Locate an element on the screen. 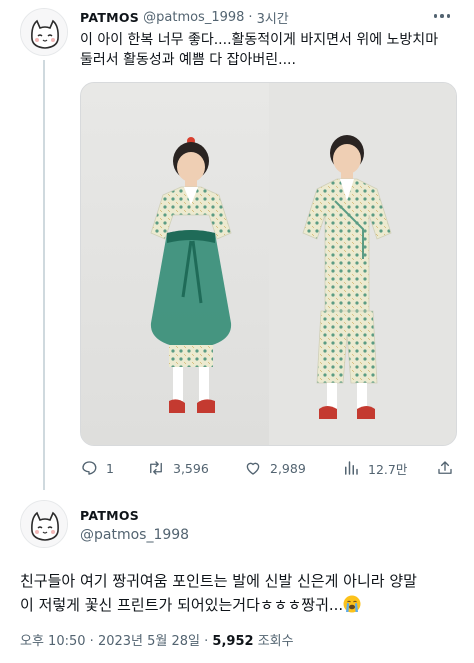  tweet-actions: 1 3,596 2,989 12.7만 is located at coordinates (268, 468).